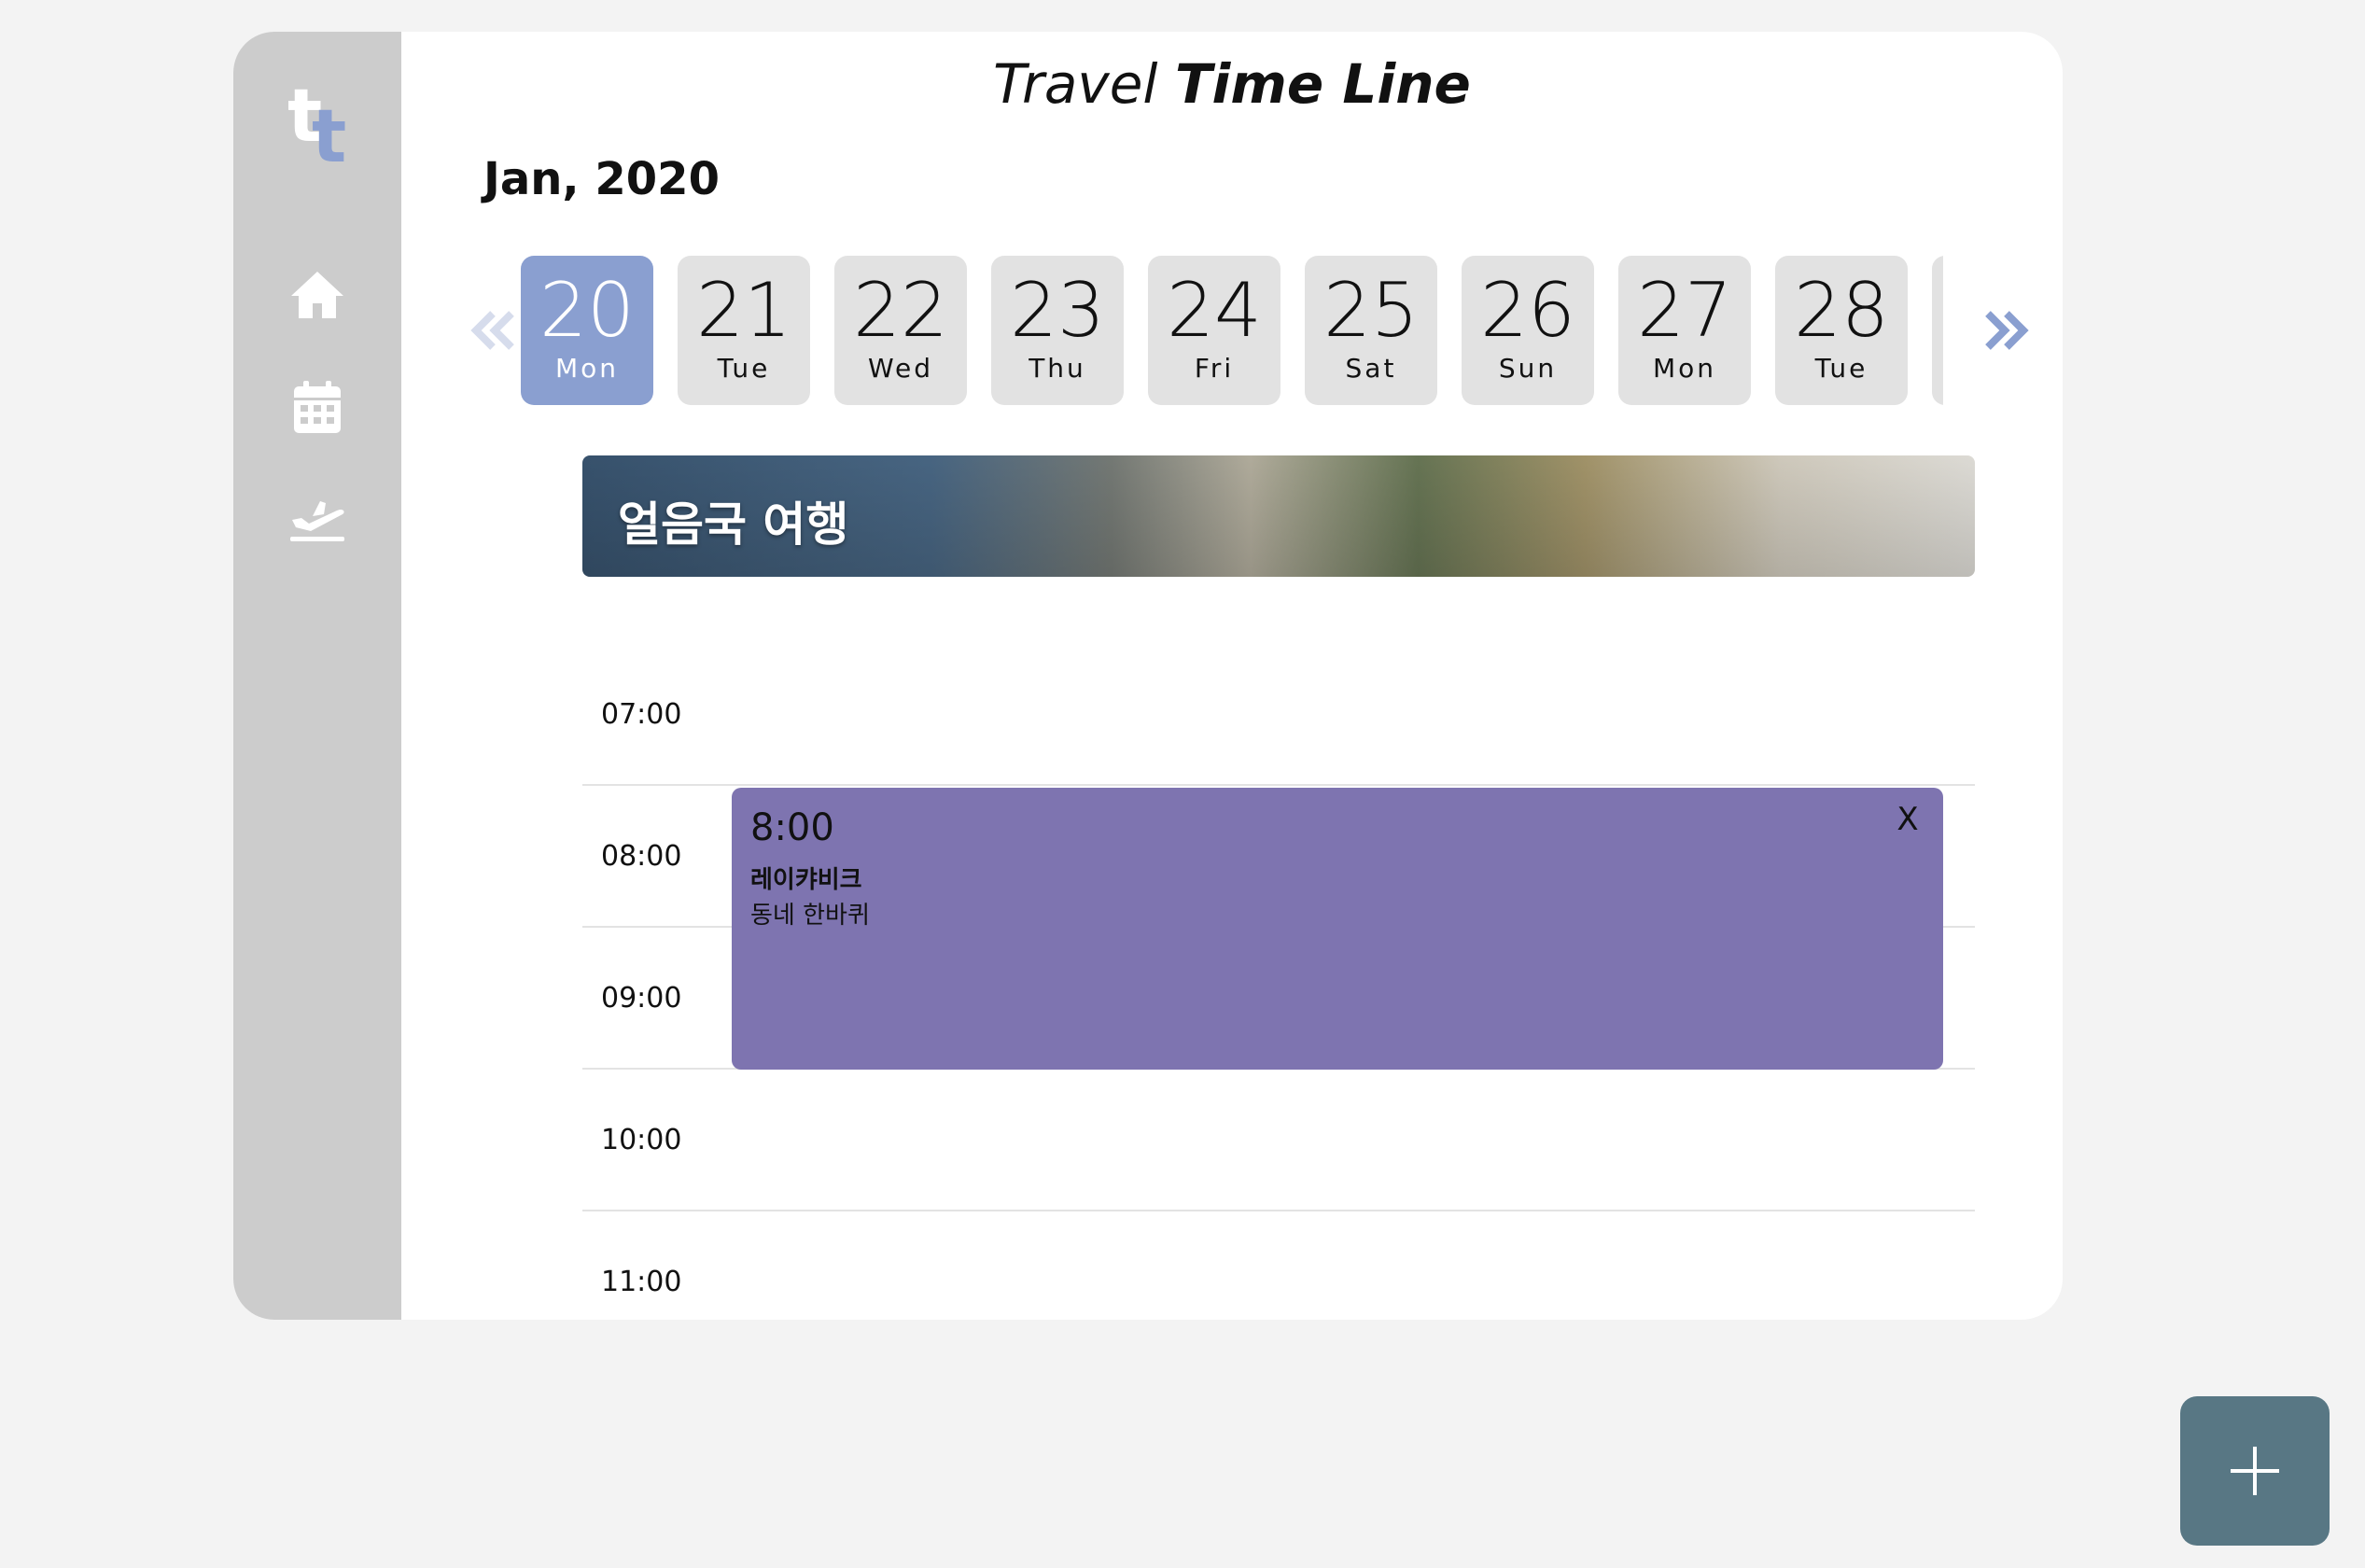 This screenshot has height=1568, width=2365. Describe the element at coordinates (1371, 368) in the screenshot. I see `day-weekday: Sat` at that location.